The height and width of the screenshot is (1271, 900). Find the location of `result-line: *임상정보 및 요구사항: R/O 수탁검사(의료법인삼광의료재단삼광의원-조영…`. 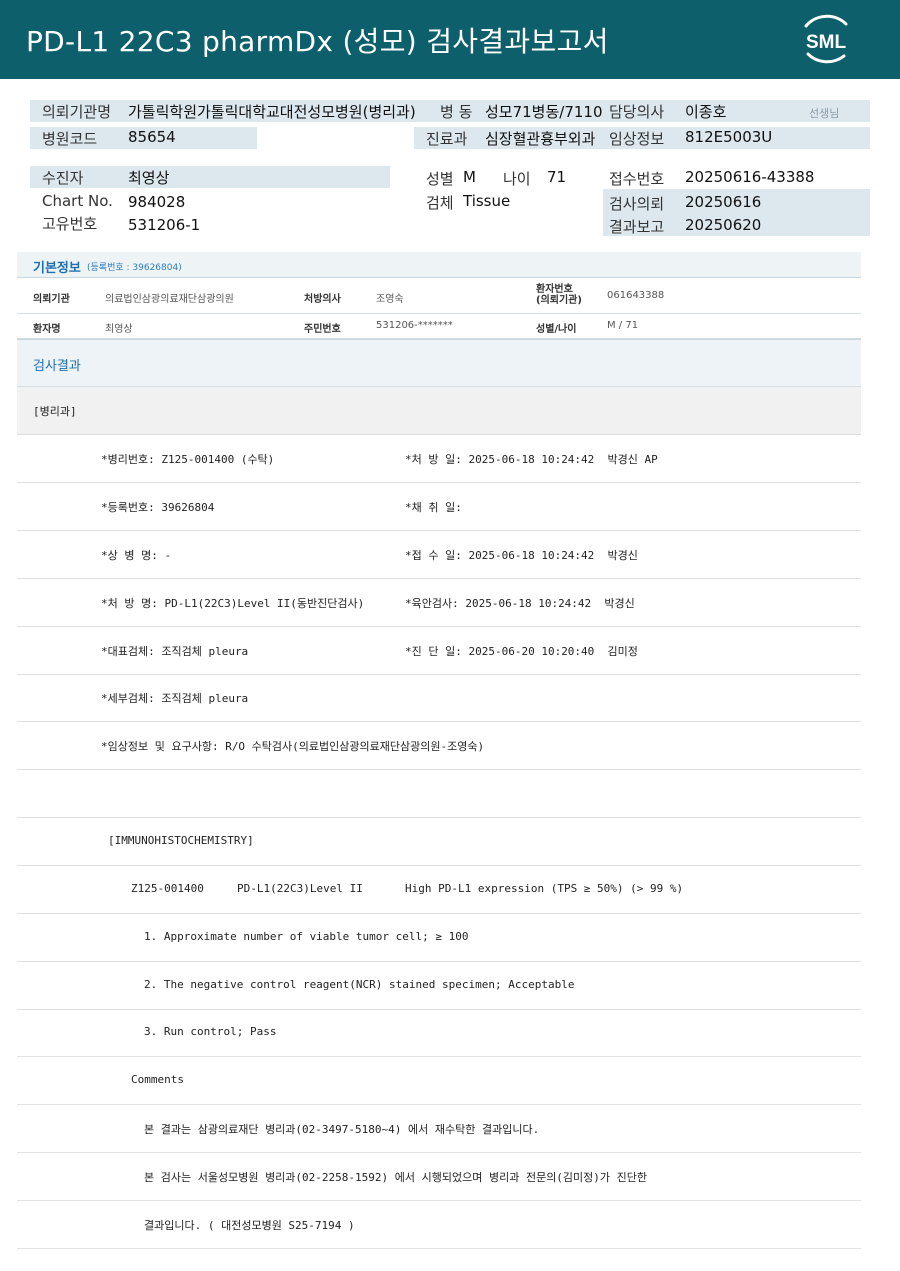

result-line: *임상정보 및 요구사항: R/O 수탁검사(의료법인삼광의료재단삼광의원-조영… is located at coordinates (439, 746).